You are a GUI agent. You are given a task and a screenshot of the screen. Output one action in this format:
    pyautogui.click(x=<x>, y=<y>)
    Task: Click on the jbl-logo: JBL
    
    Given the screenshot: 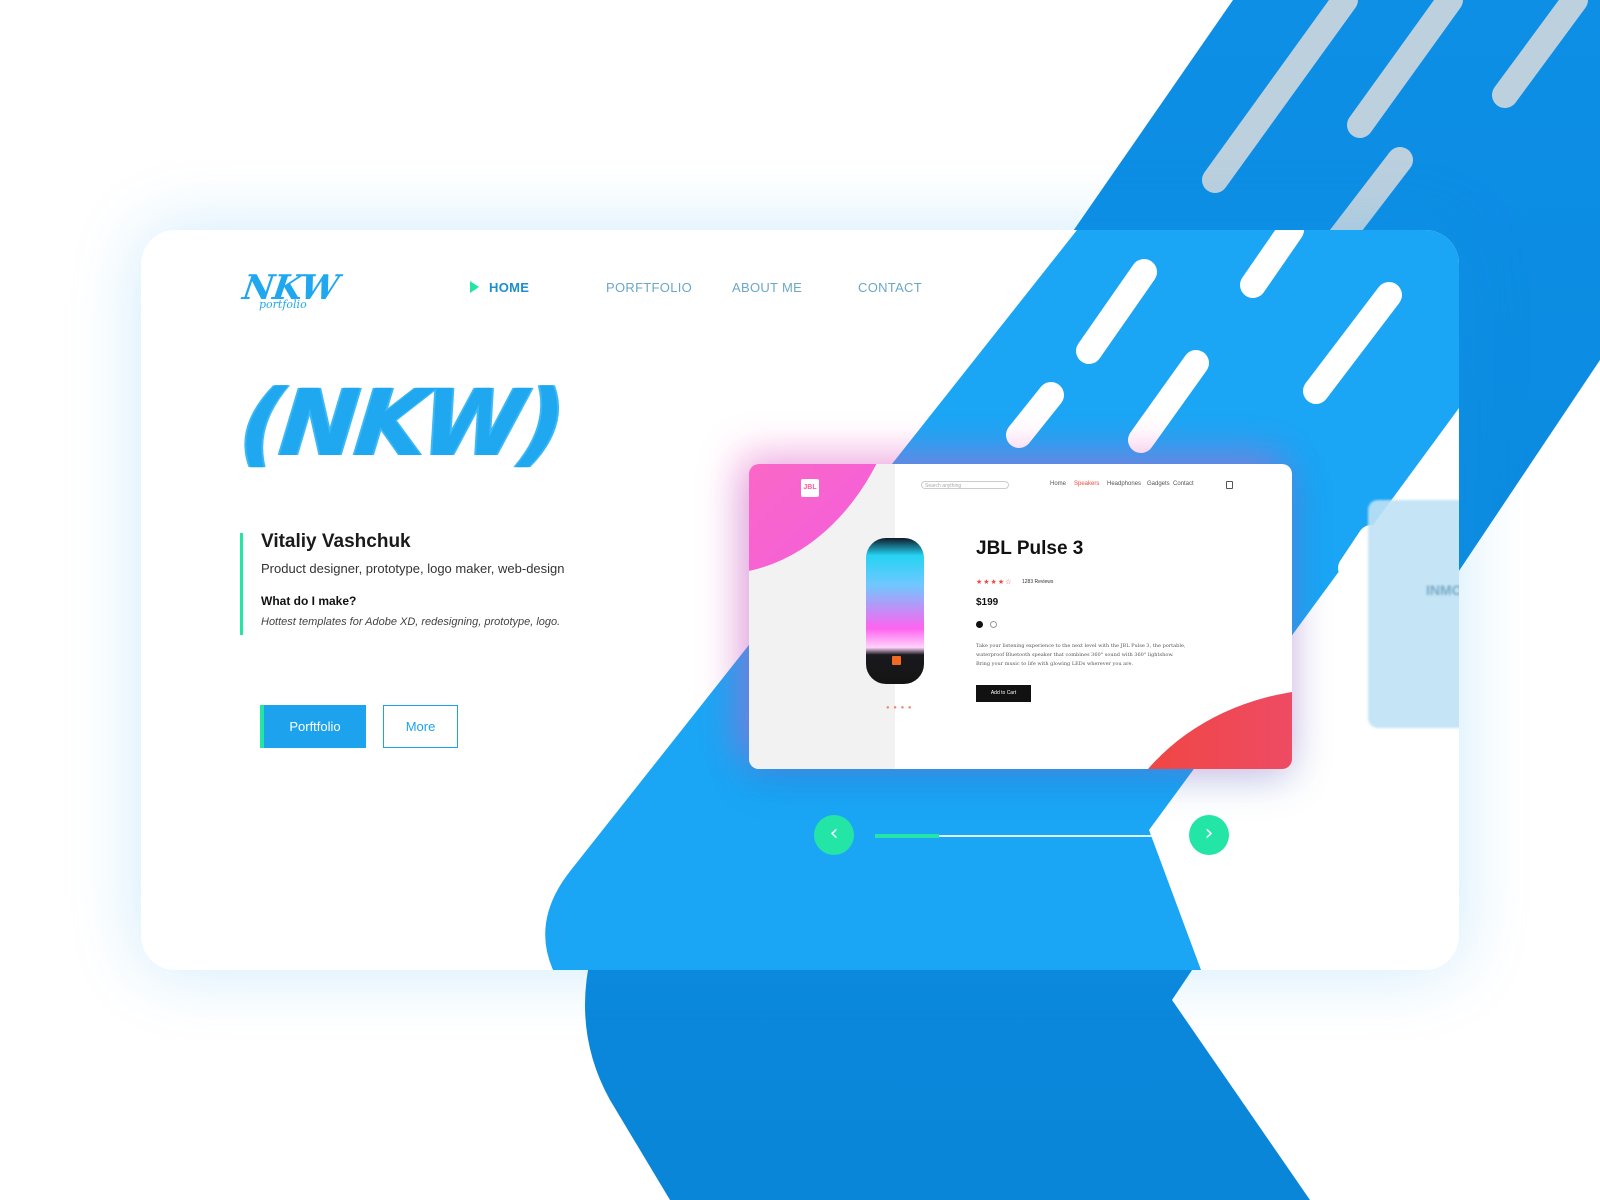 What is the action you would take?
    pyautogui.click(x=810, y=488)
    